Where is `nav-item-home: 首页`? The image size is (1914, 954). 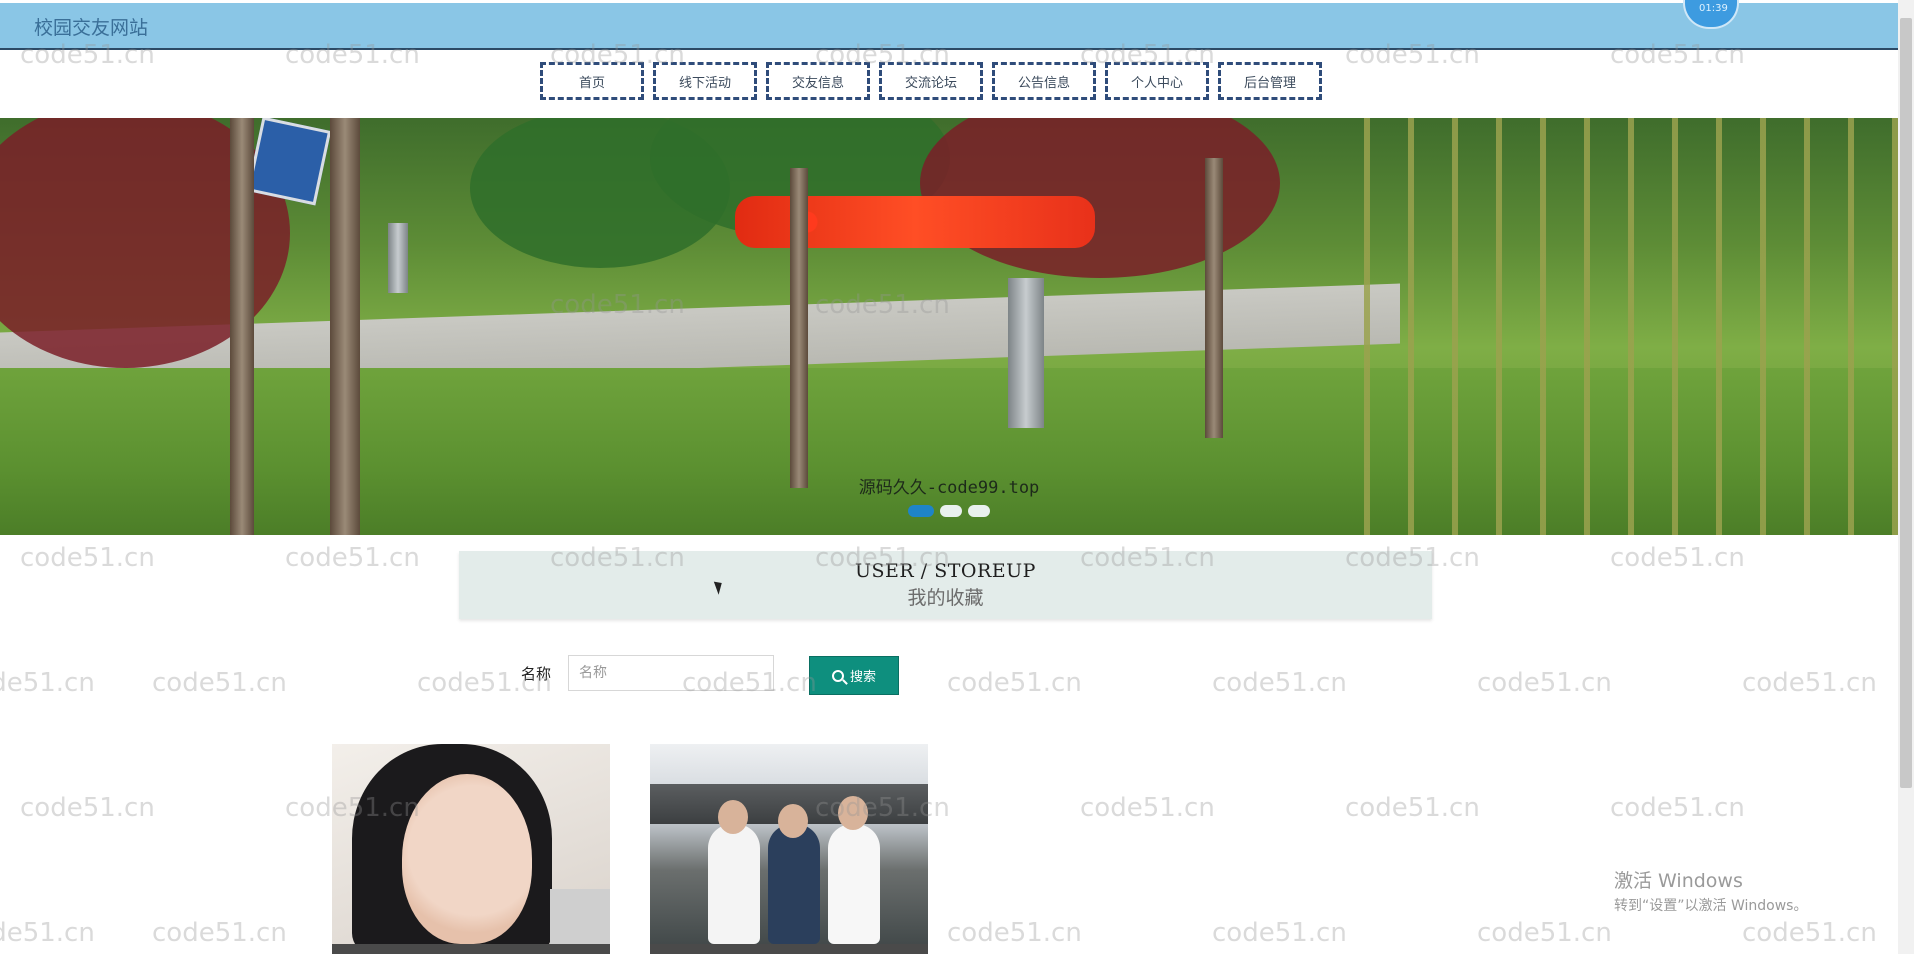 nav-item-home: 首页 is located at coordinates (592, 81).